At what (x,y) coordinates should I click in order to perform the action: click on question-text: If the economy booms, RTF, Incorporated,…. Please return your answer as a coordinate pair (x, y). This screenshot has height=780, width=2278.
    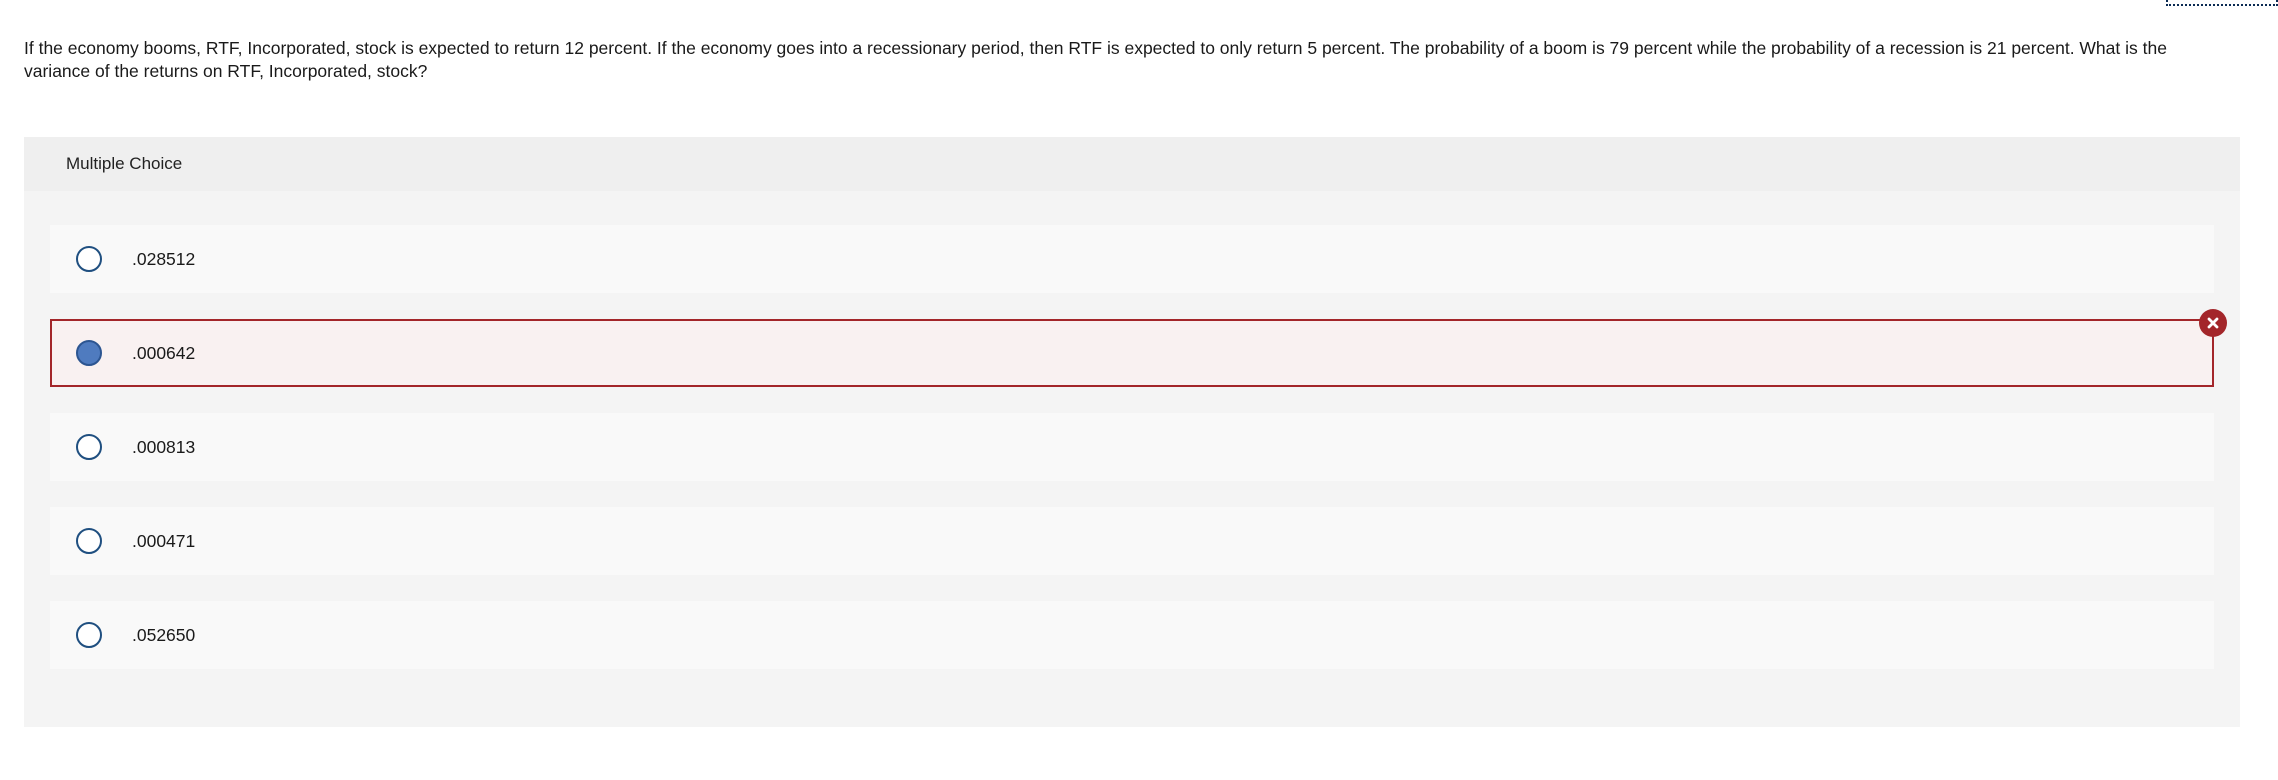
    Looking at the image, I should click on (1095, 59).